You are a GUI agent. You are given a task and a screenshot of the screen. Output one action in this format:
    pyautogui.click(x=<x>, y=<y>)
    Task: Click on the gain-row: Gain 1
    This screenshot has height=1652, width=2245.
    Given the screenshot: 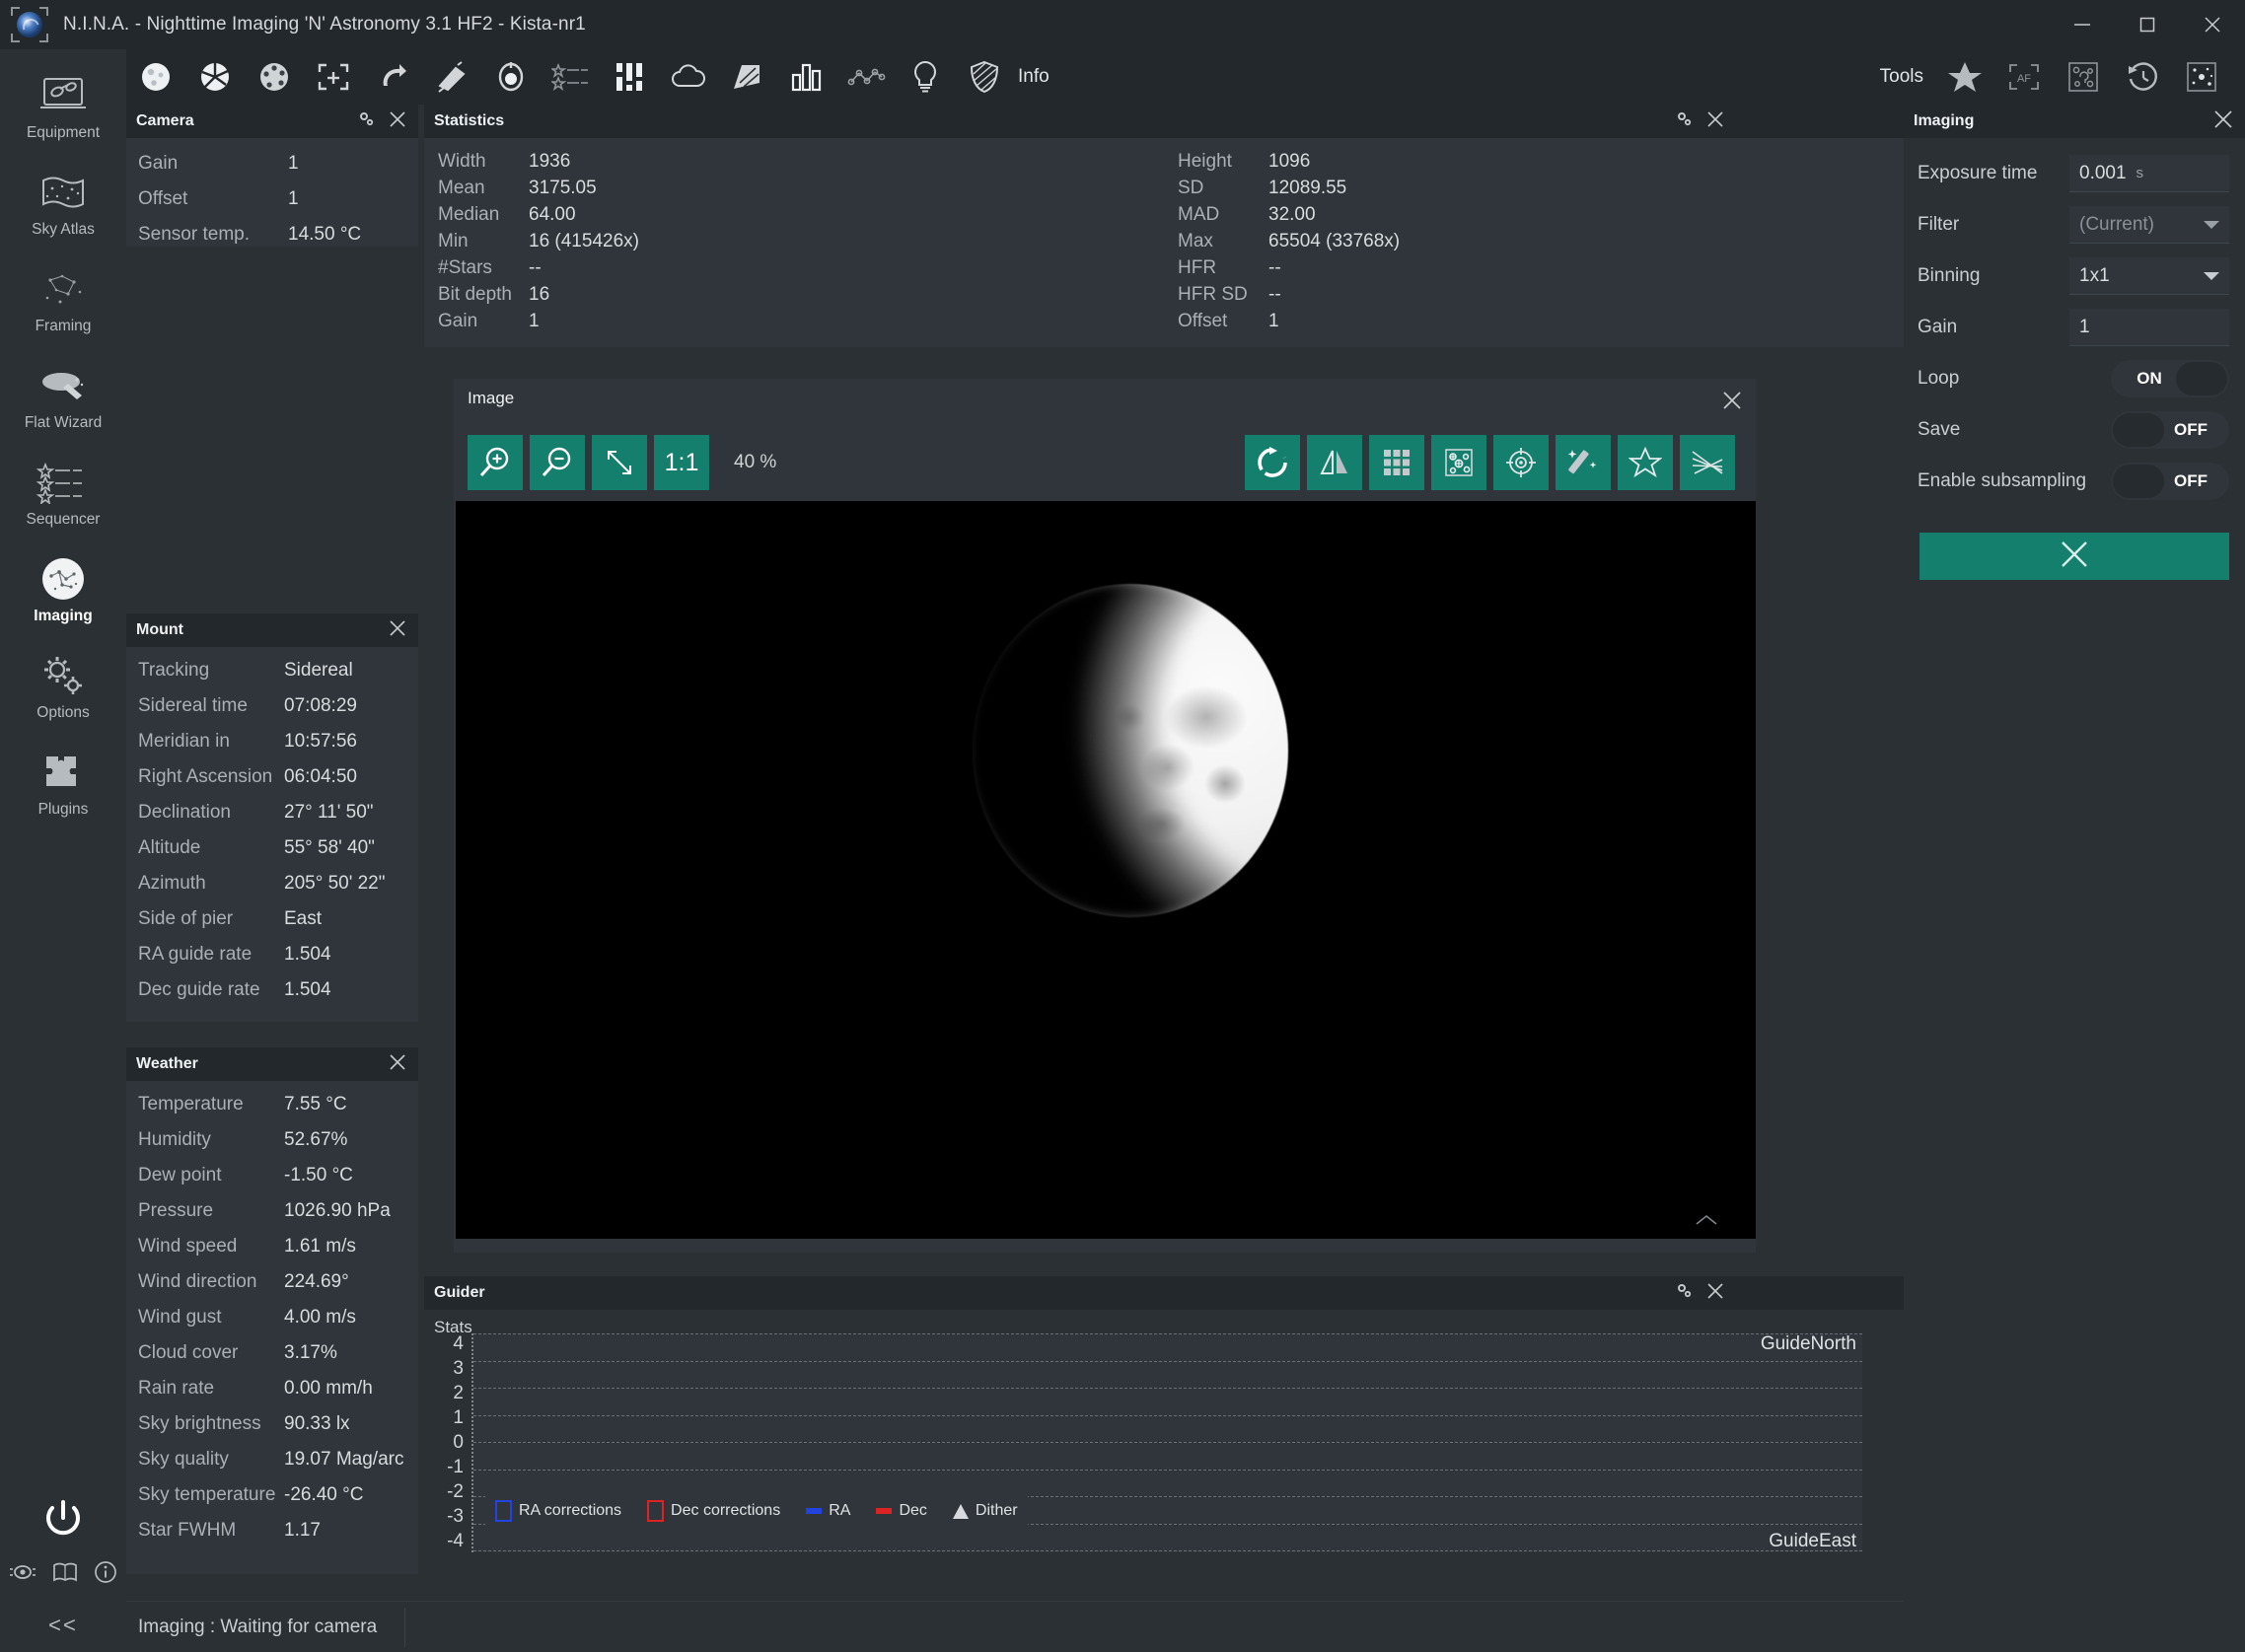 What is the action you would take?
    pyautogui.click(x=2074, y=327)
    